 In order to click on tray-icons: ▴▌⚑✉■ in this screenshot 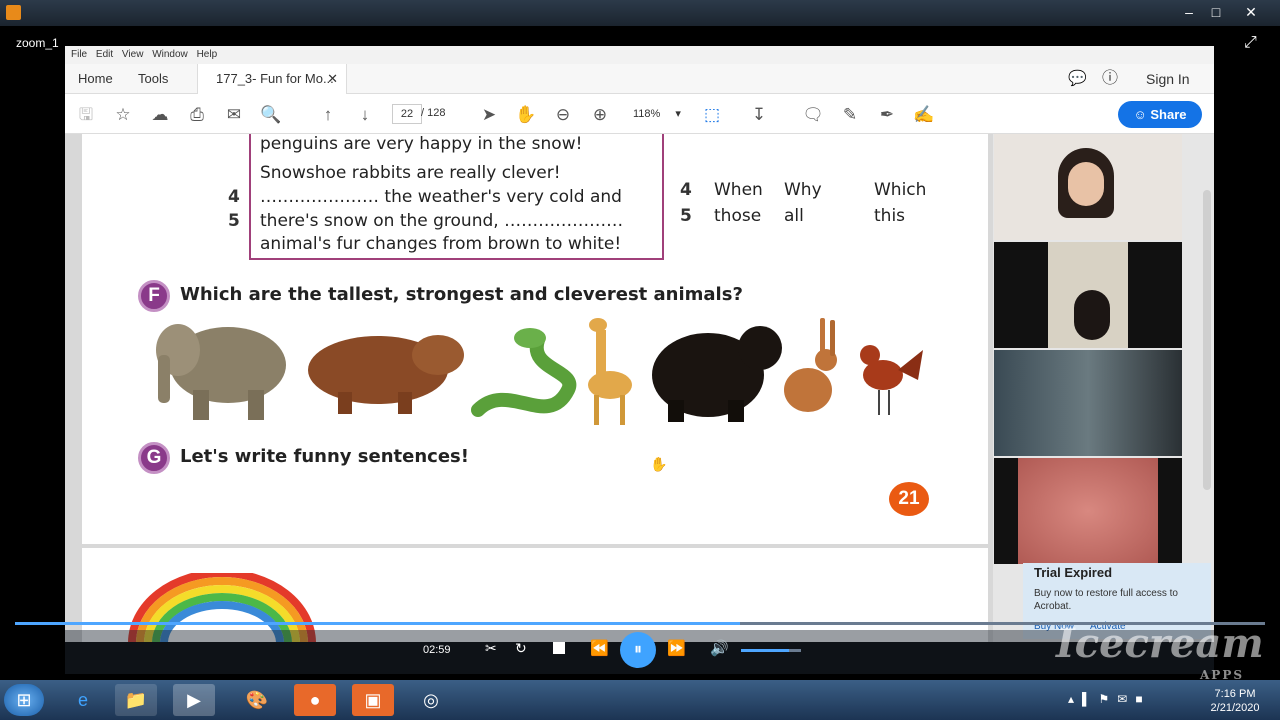, I will do `click(1109, 699)`.